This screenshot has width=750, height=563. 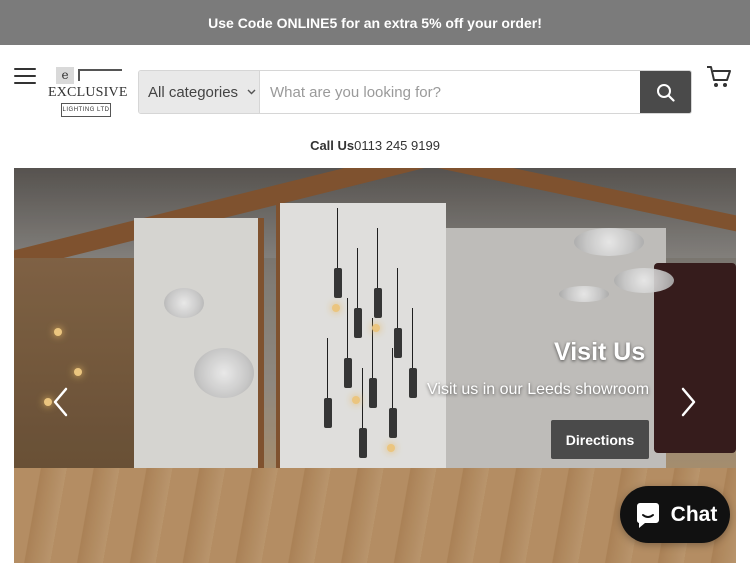 What do you see at coordinates (86, 110) in the screenshot?
I see `logo-subtitle: LIGHTING LTD` at bounding box center [86, 110].